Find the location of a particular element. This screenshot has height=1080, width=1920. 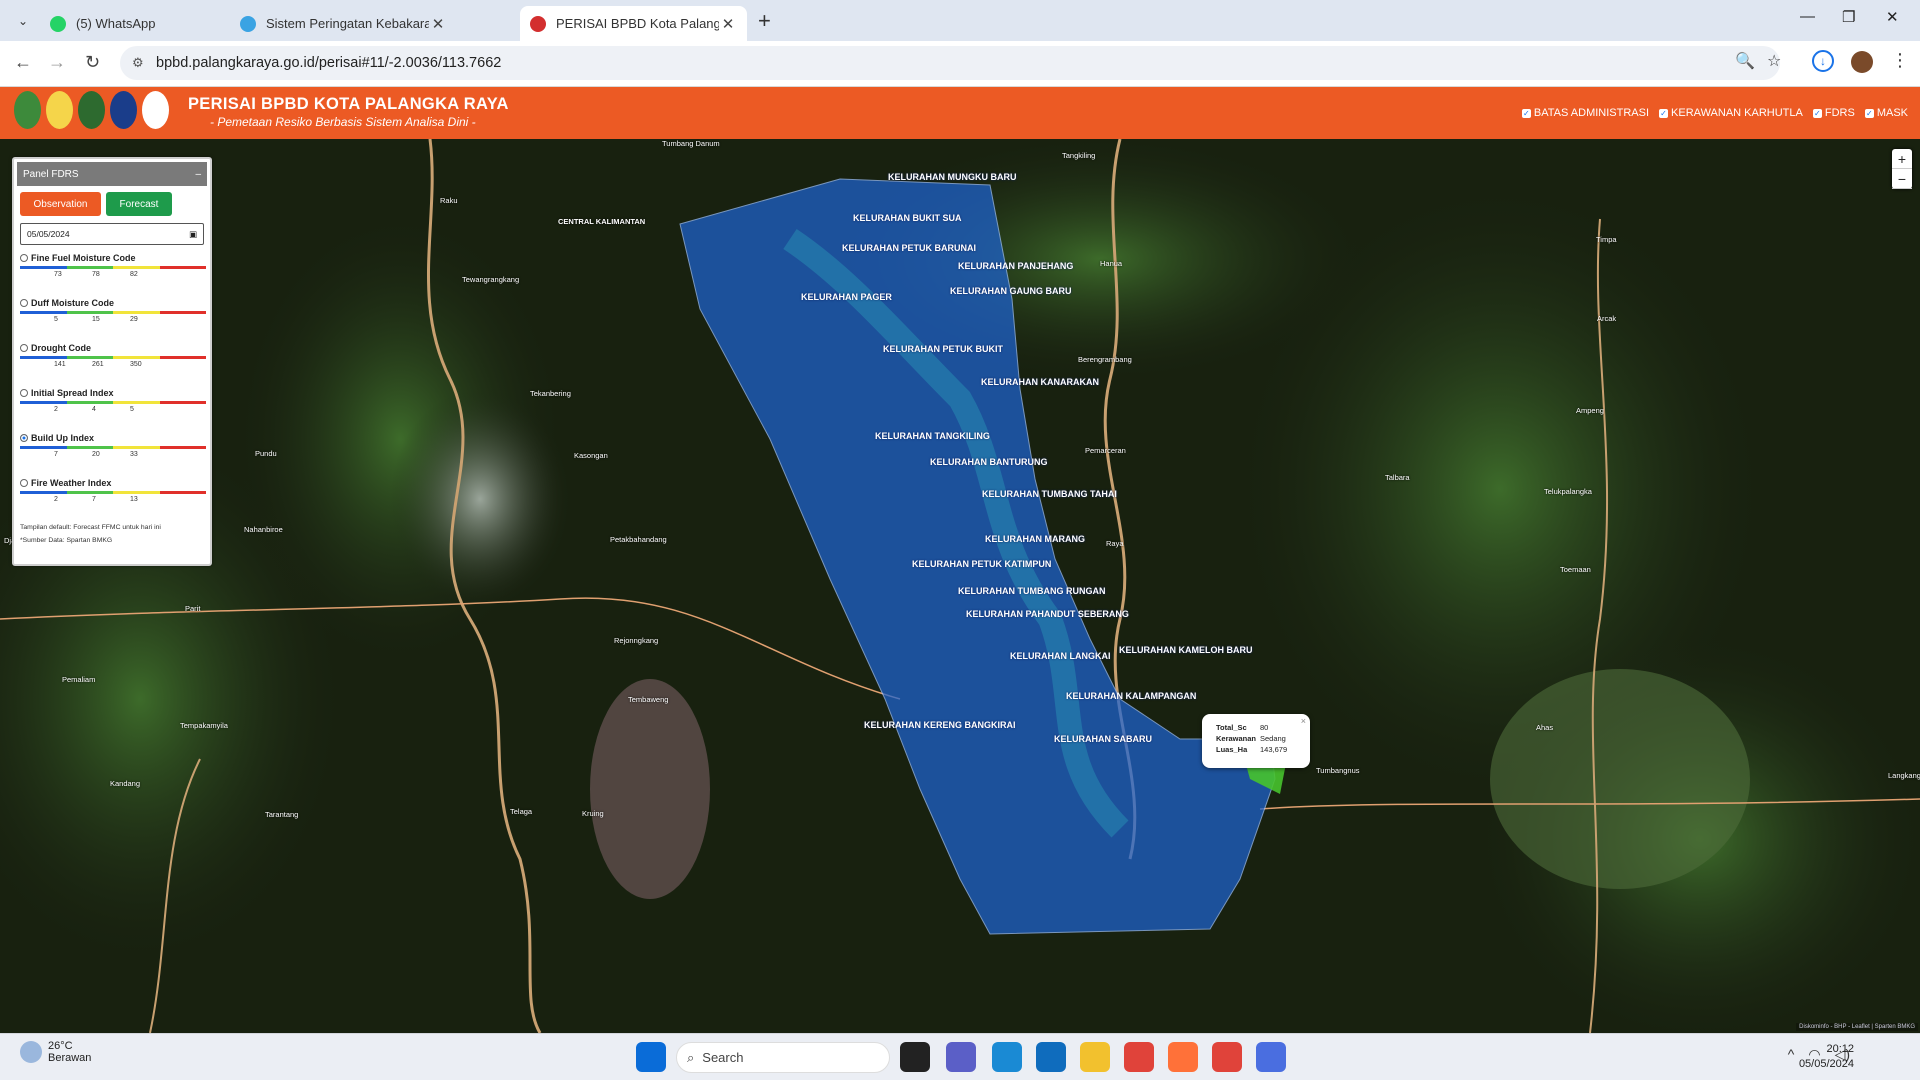

place-label: Raku is located at coordinates (449, 200).